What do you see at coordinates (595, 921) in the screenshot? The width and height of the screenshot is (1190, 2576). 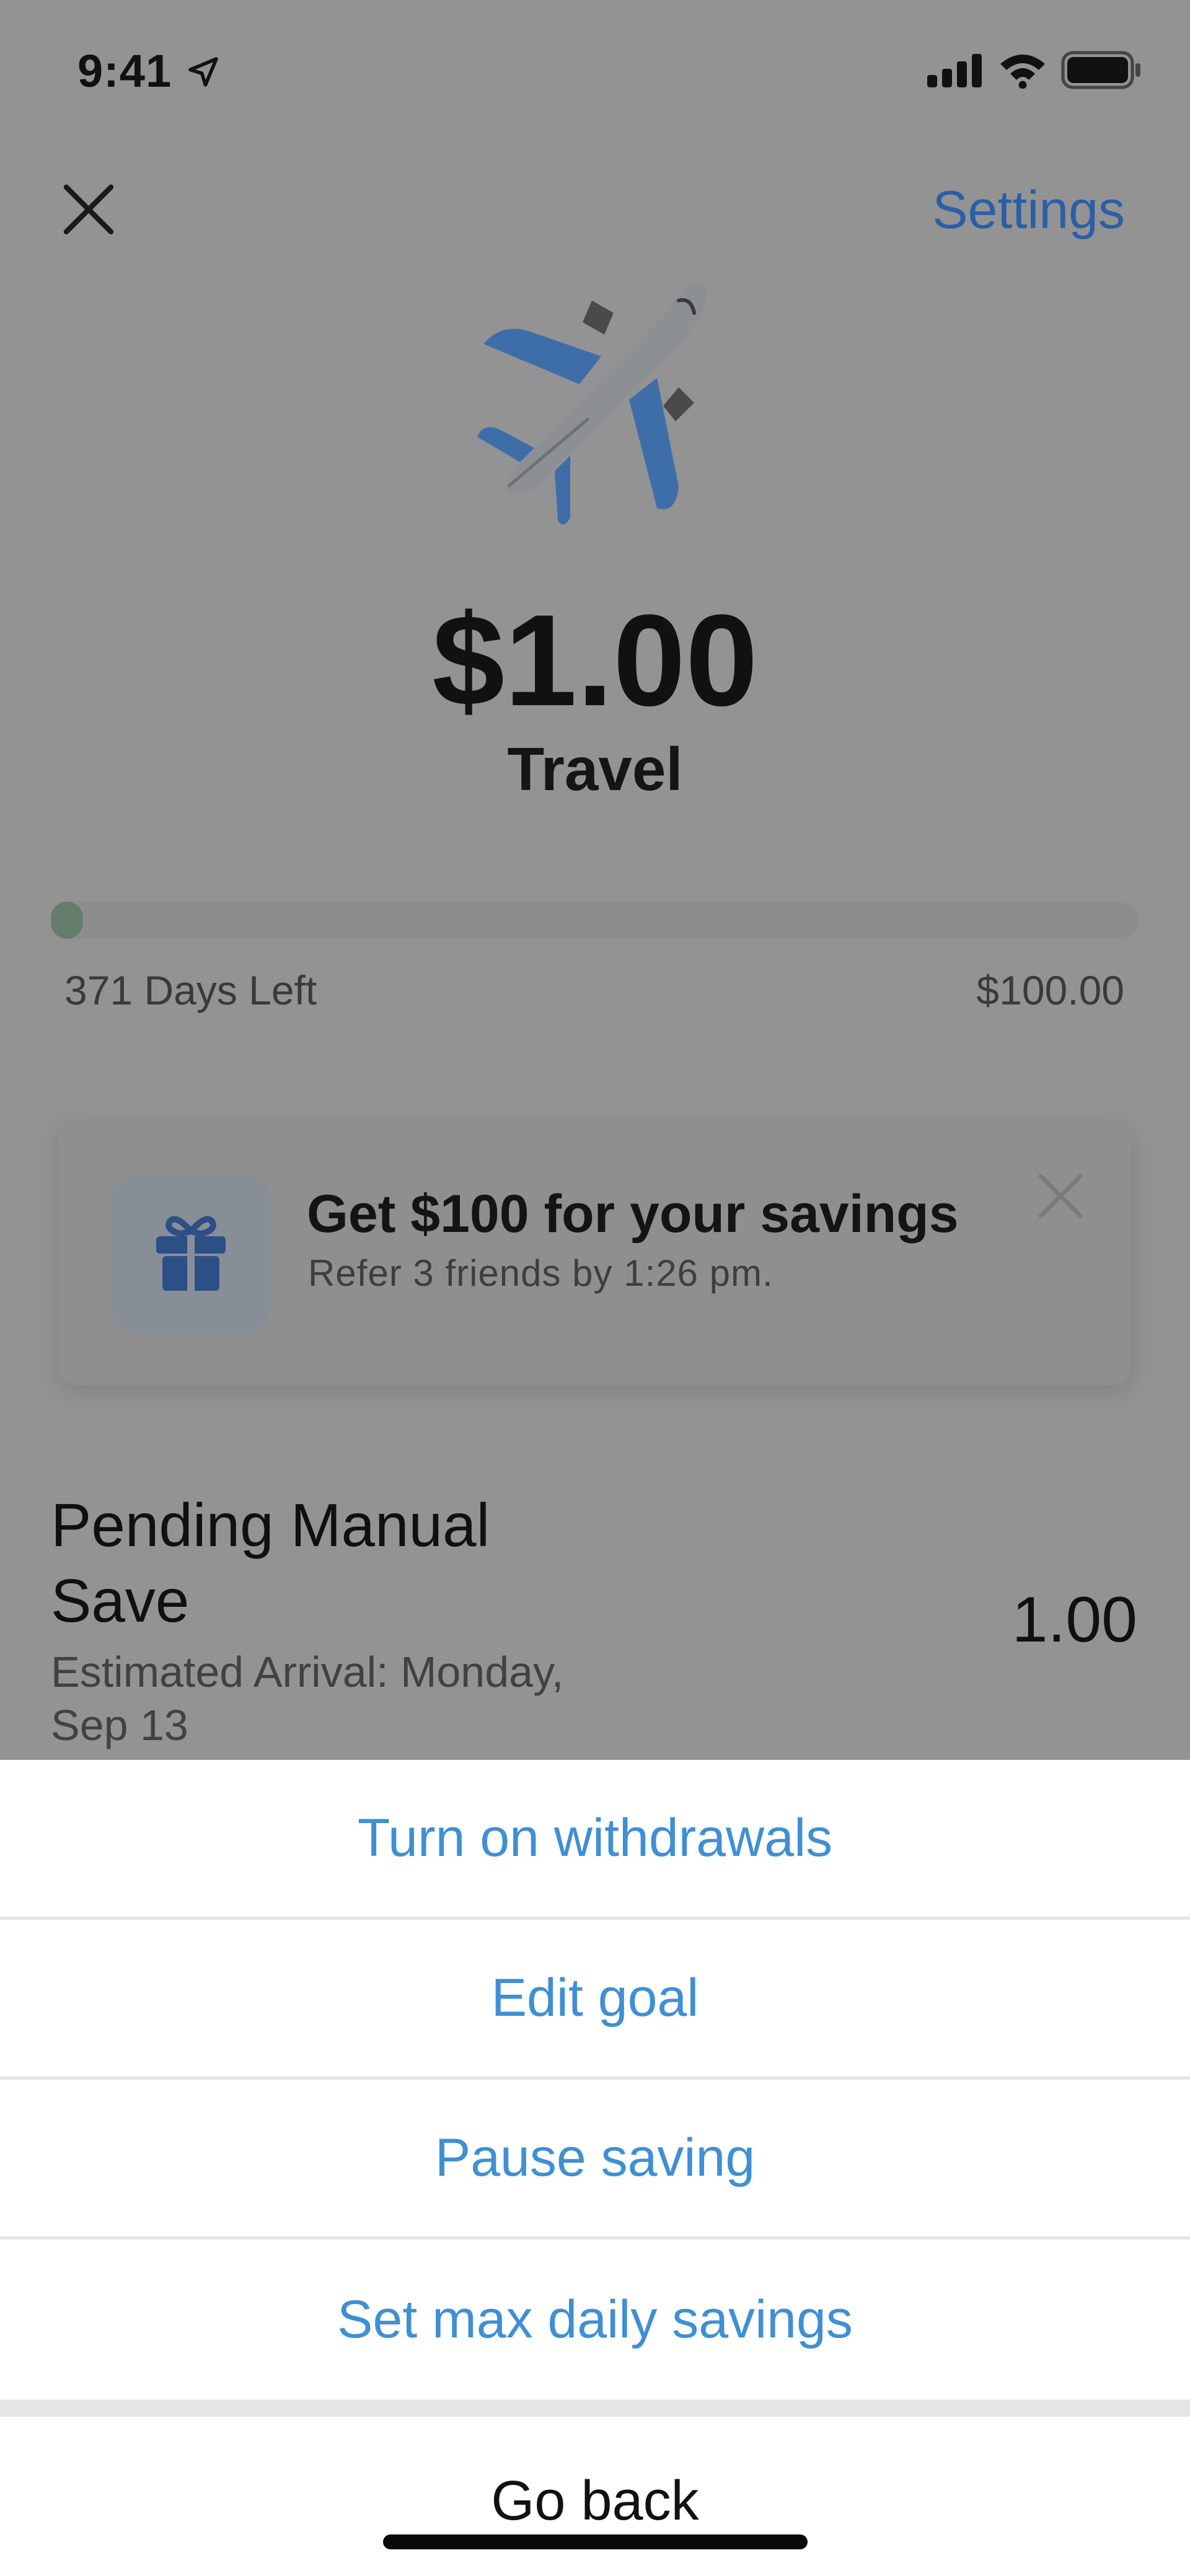 I see `goal-progress-bar` at bounding box center [595, 921].